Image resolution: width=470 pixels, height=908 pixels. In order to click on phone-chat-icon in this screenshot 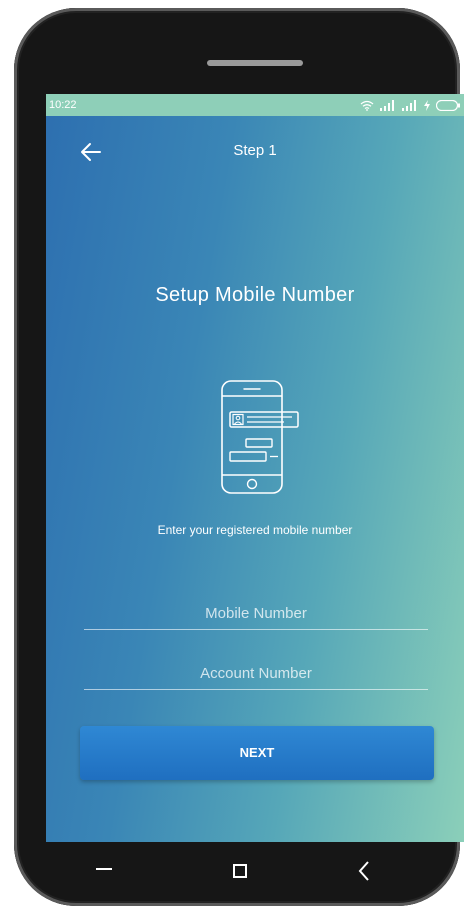, I will do `click(260, 437)`.